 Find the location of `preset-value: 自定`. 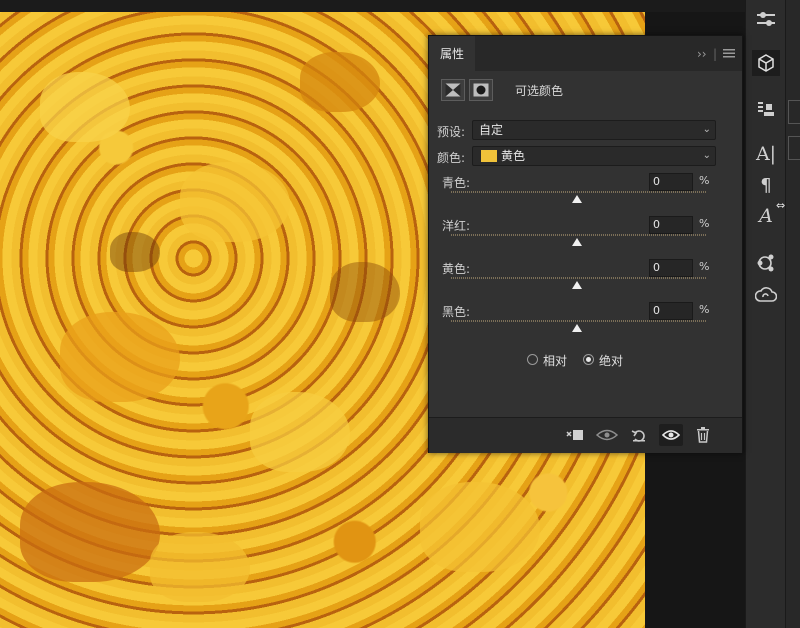

preset-value: 自定 is located at coordinates (491, 130).